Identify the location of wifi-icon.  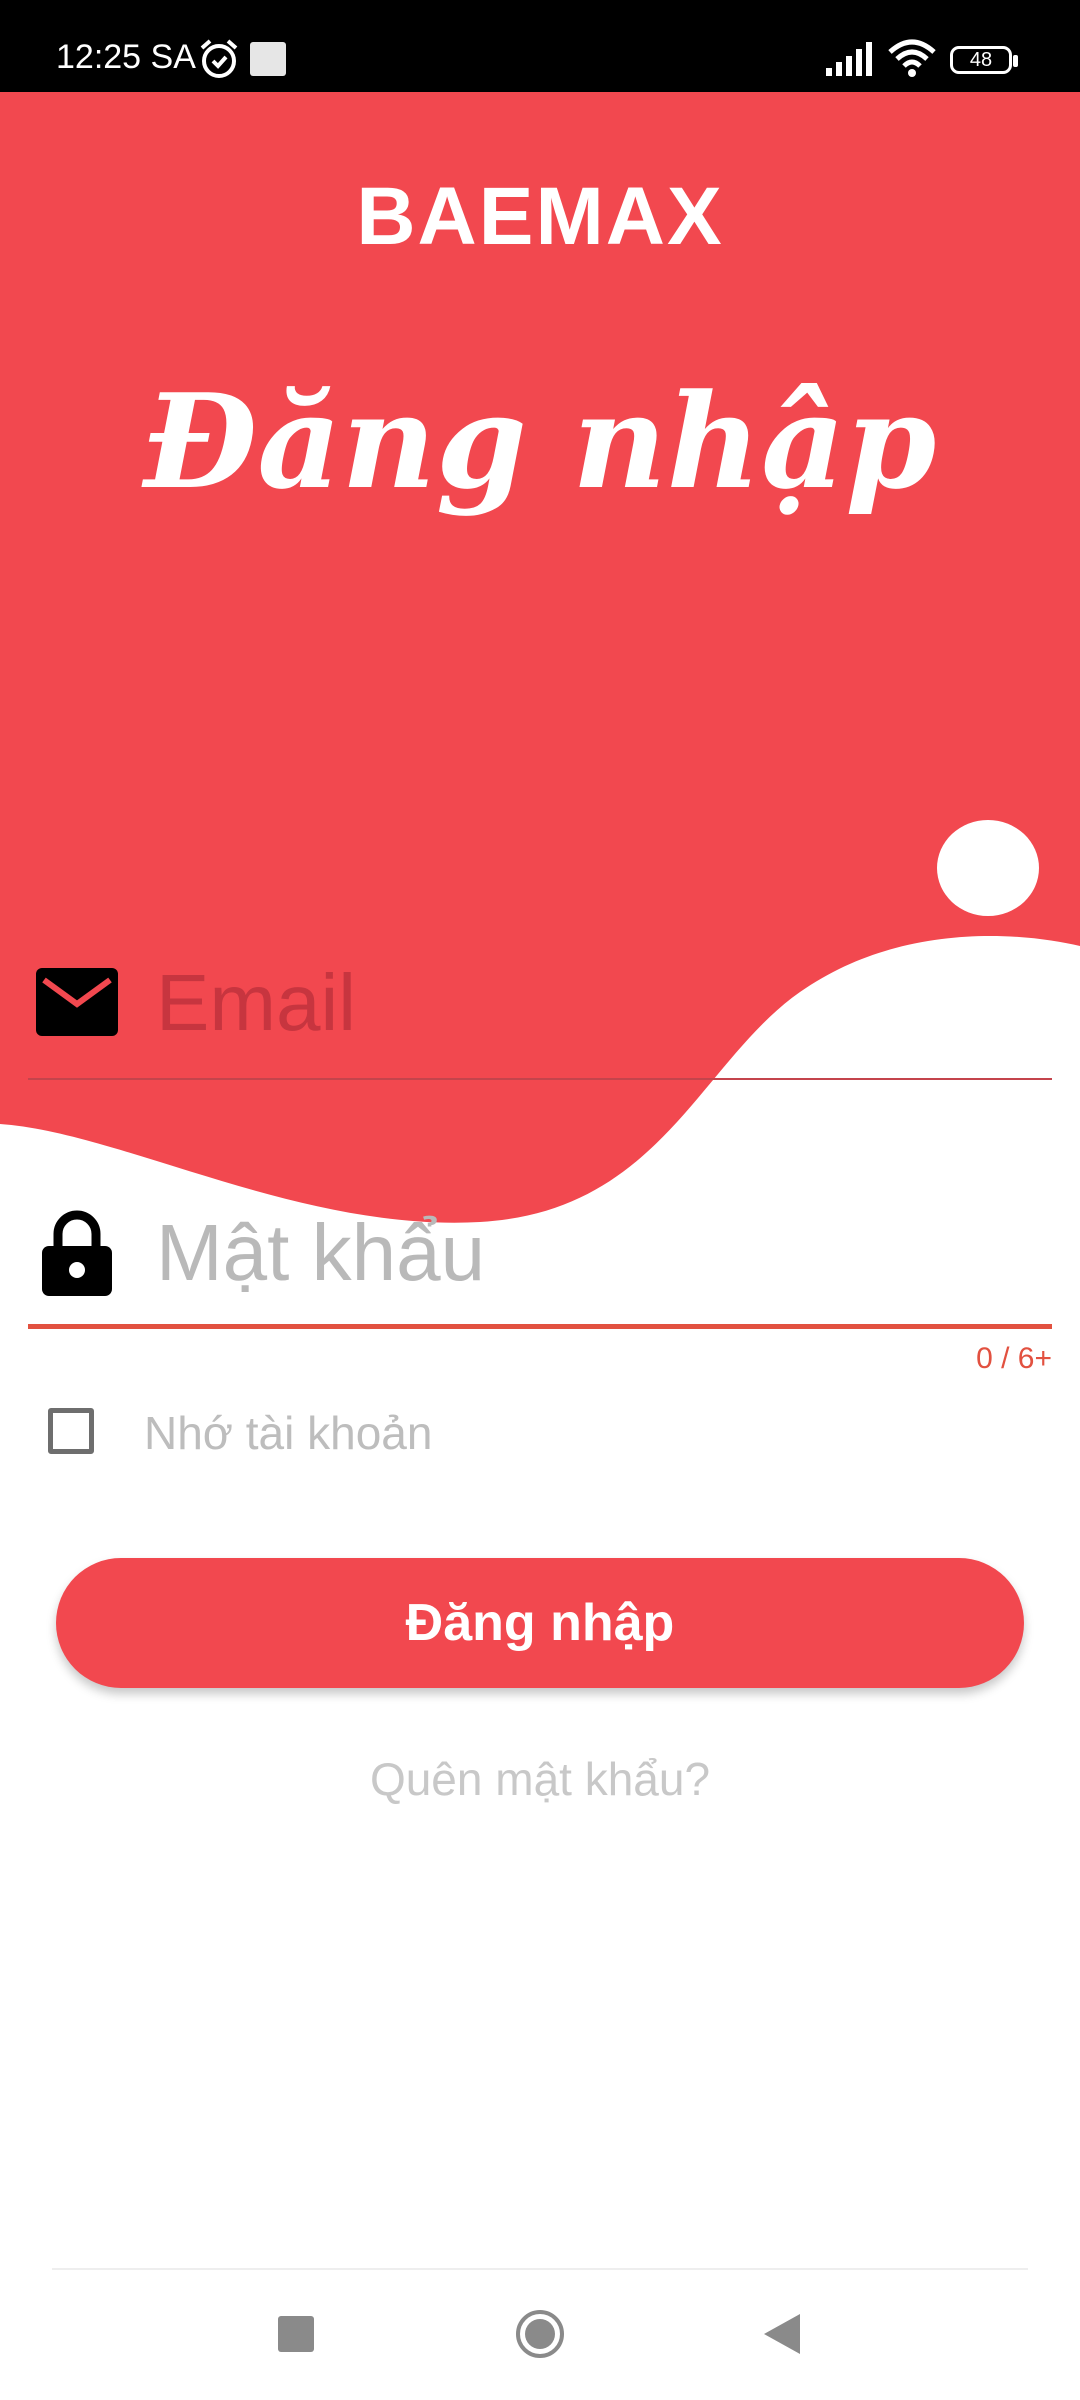
(912, 58).